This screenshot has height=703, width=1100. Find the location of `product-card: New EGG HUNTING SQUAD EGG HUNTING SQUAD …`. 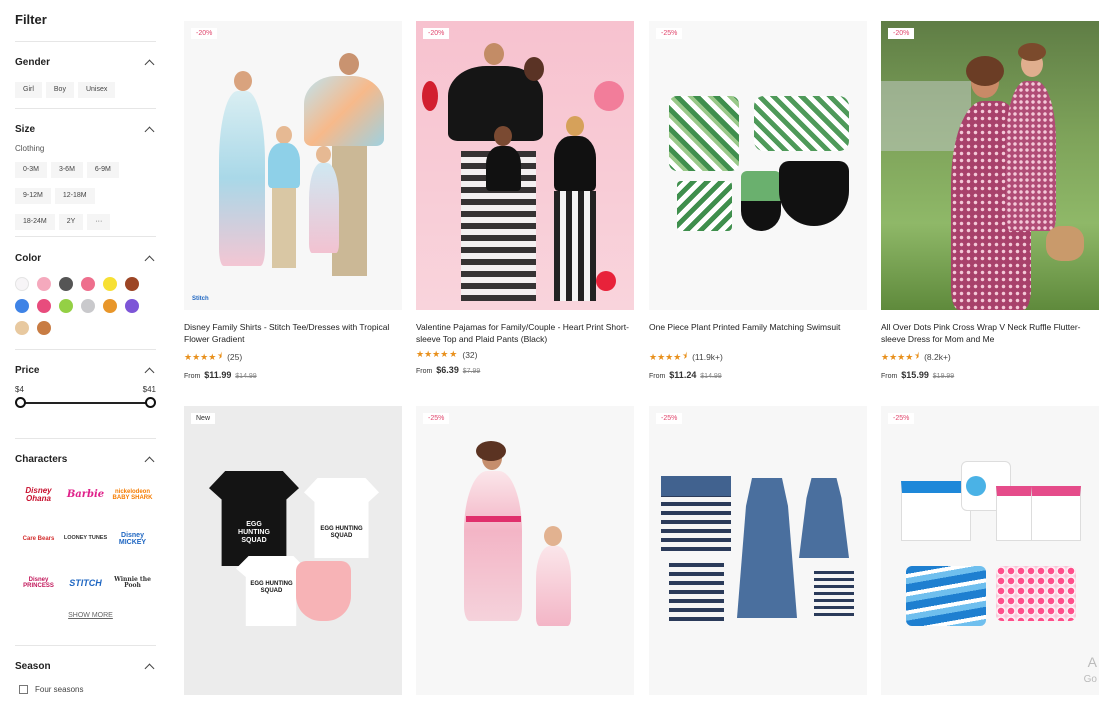

product-card: New EGG HUNTING SQUAD EGG HUNTING SQUAD … is located at coordinates (293, 550).